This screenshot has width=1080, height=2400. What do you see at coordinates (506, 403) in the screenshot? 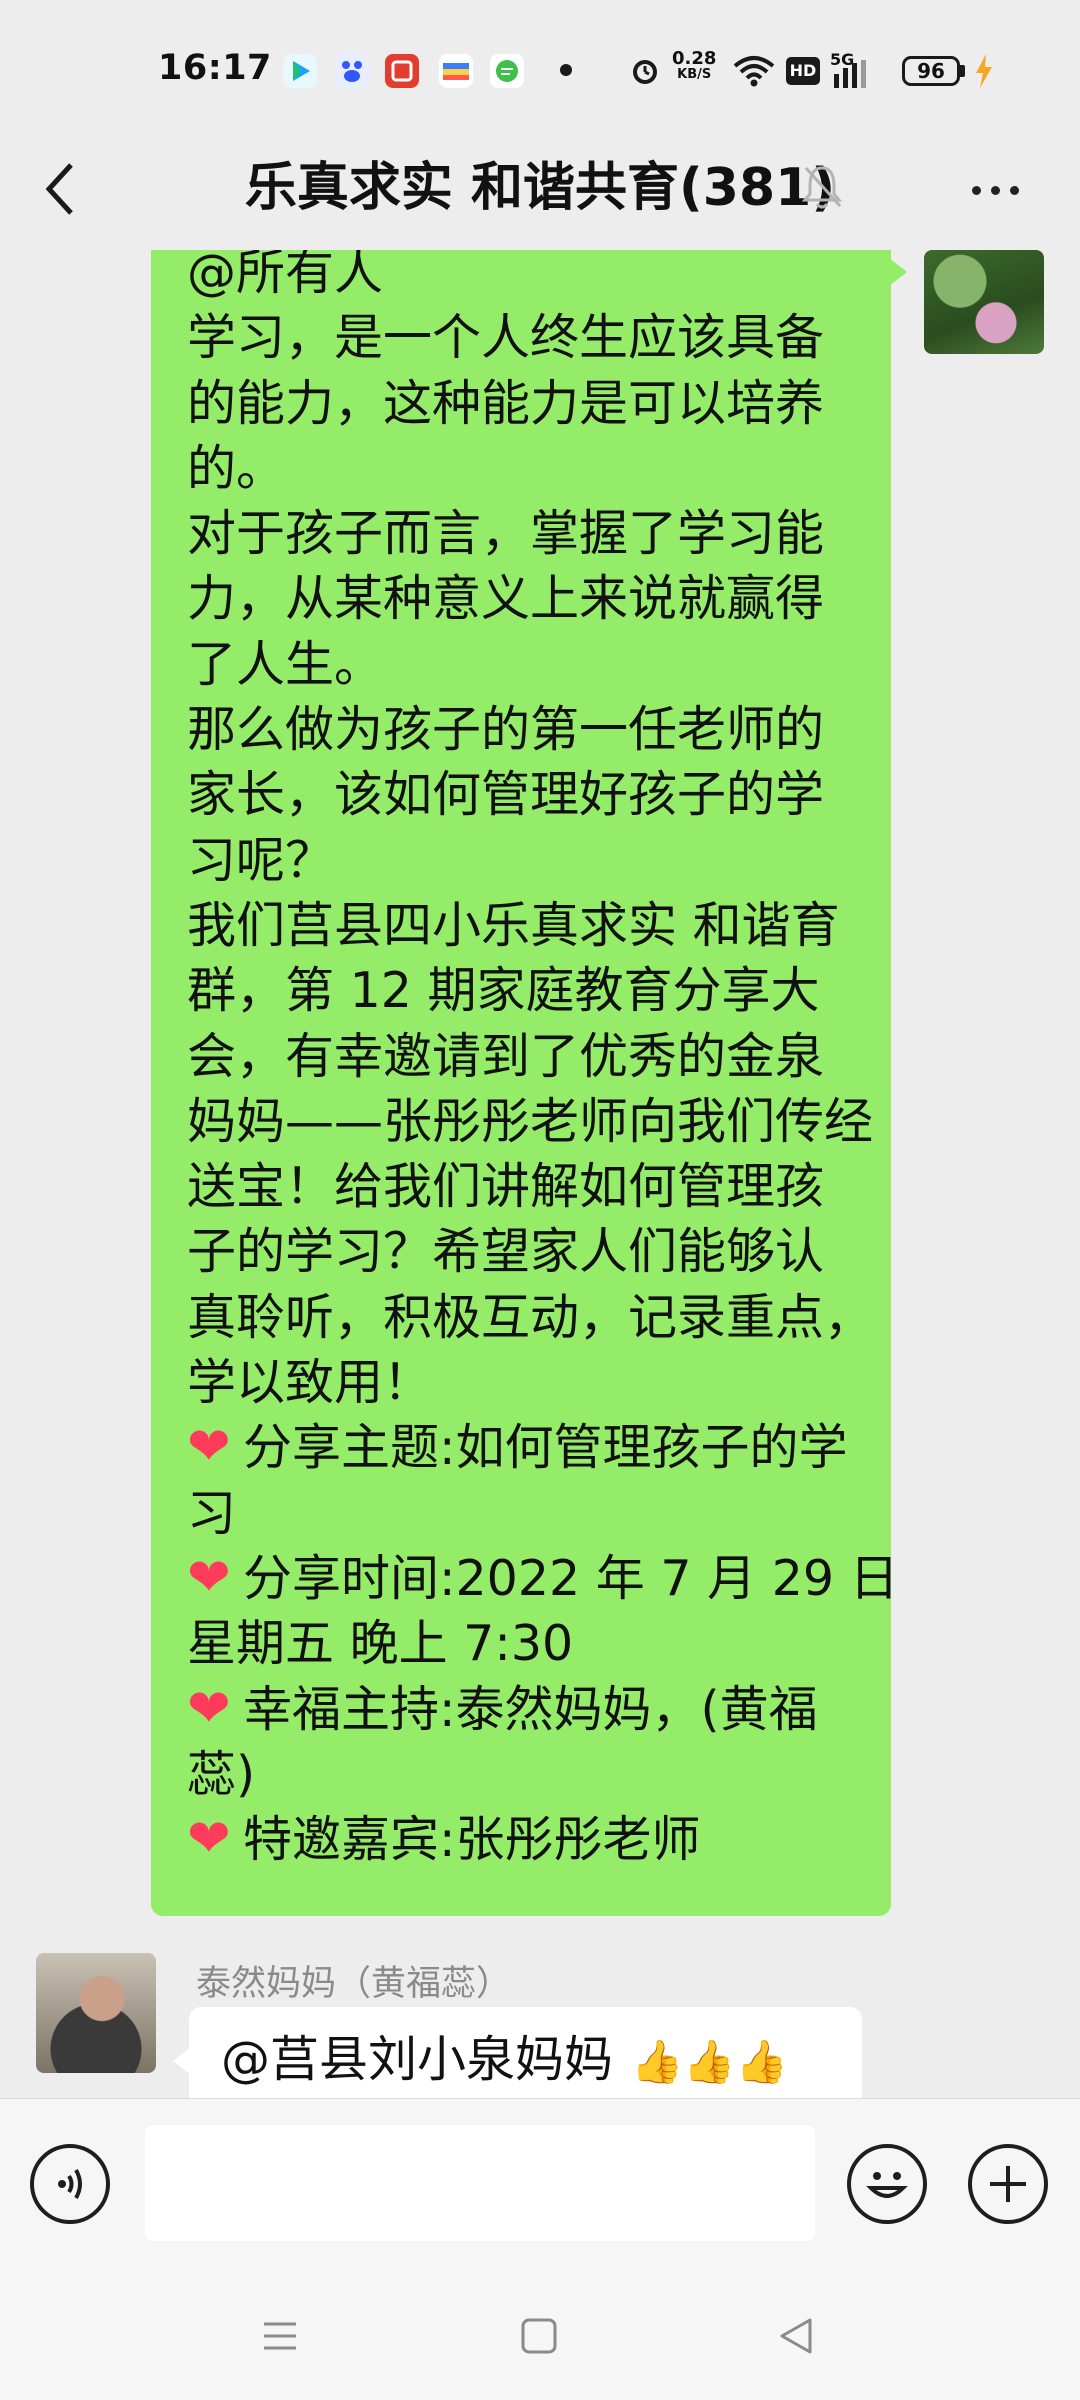
I see `message-line: 的能力，这种能力是可以培养` at bounding box center [506, 403].